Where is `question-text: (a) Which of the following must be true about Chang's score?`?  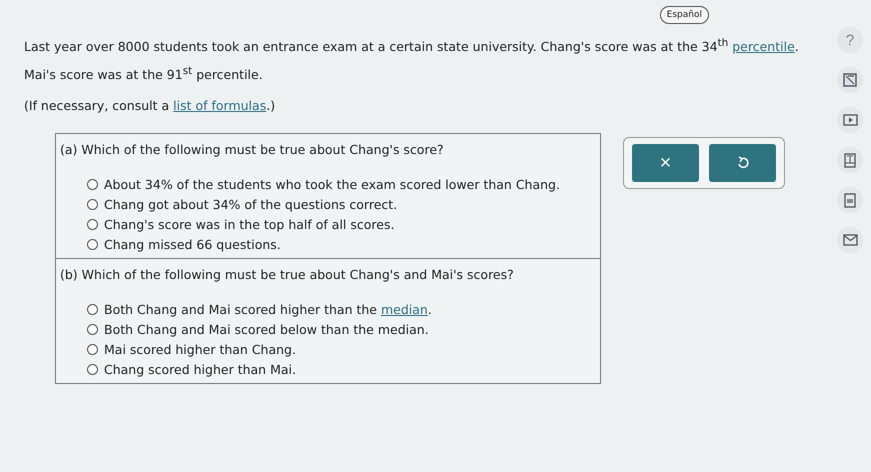 question-text: (a) Which of the following must be true about Chang's score? is located at coordinates (252, 150).